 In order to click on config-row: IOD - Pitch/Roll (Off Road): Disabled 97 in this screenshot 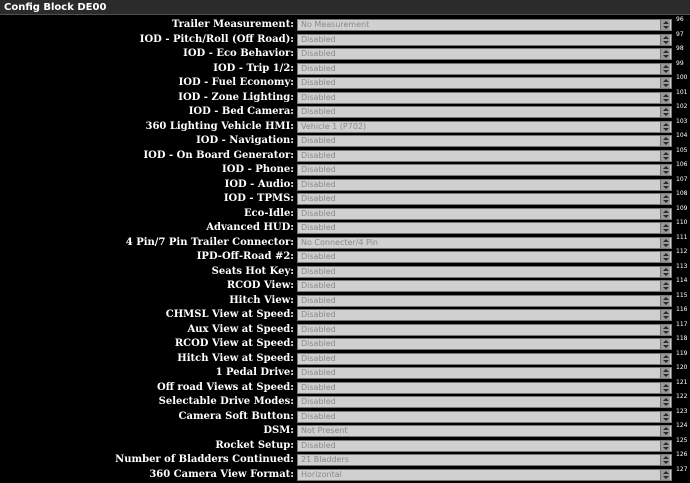, I will do `click(345, 39)`.